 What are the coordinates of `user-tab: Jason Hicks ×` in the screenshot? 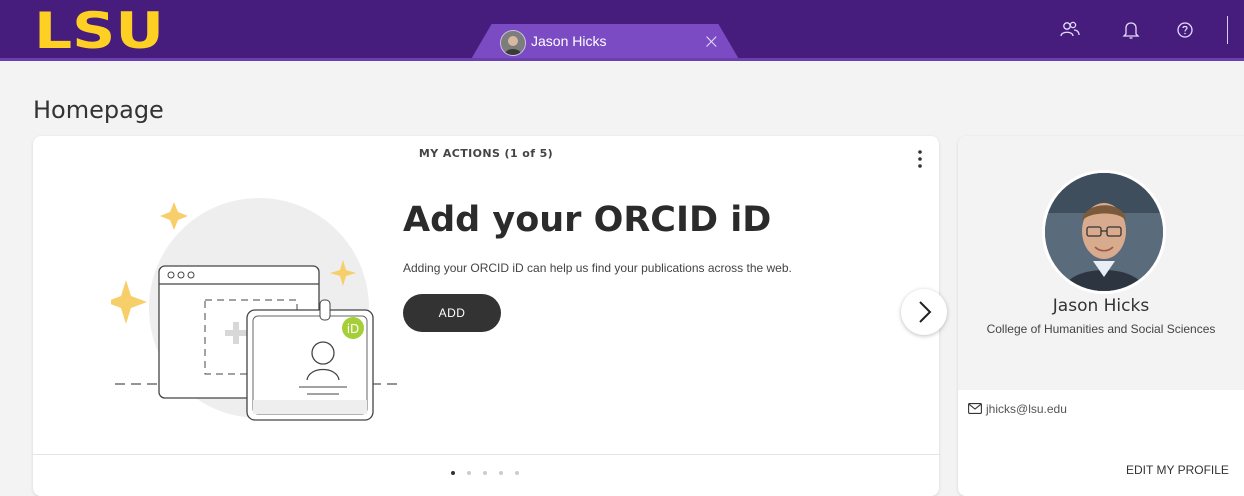 It's located at (605, 42).